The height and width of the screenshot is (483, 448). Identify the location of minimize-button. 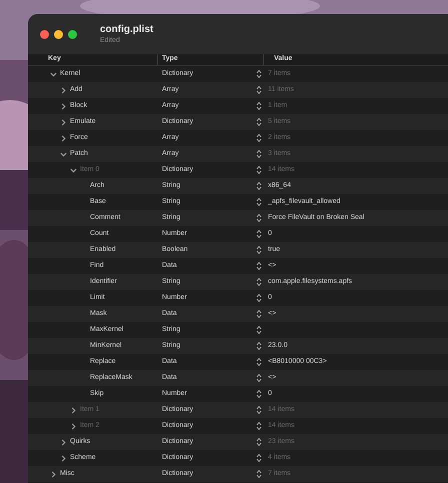
(58, 34).